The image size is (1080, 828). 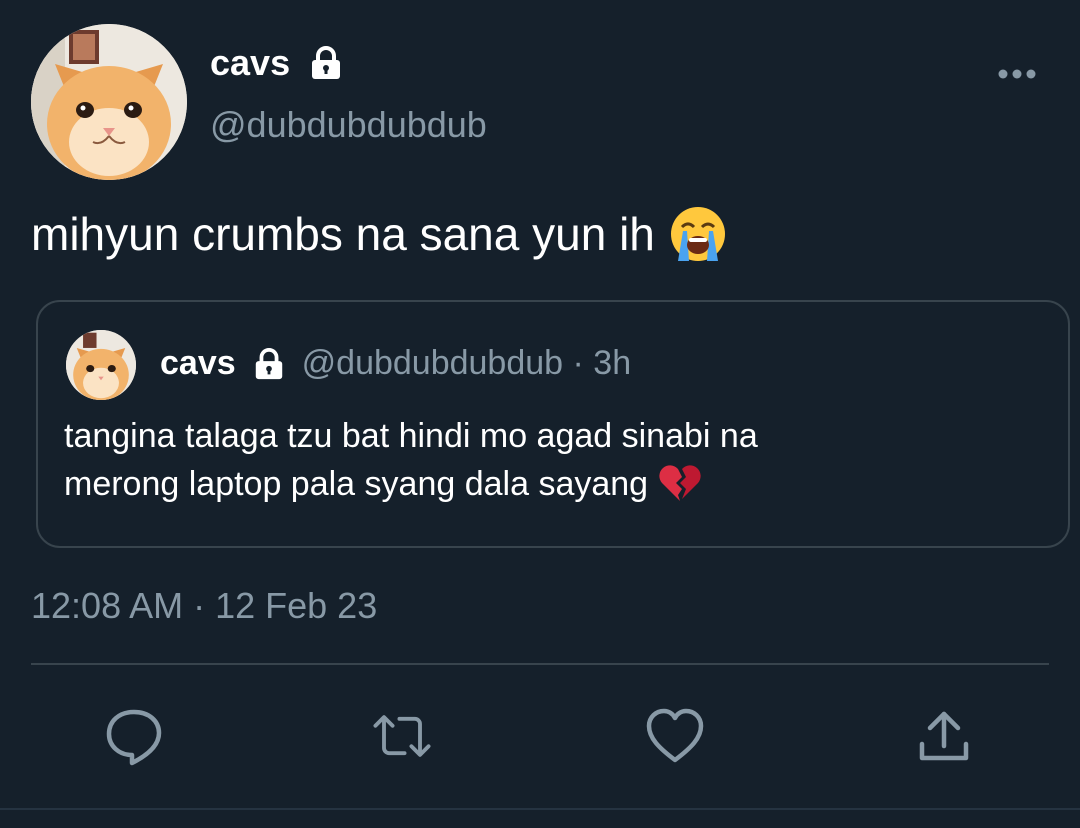 I want to click on more-options-icon, so click(x=1017, y=74).